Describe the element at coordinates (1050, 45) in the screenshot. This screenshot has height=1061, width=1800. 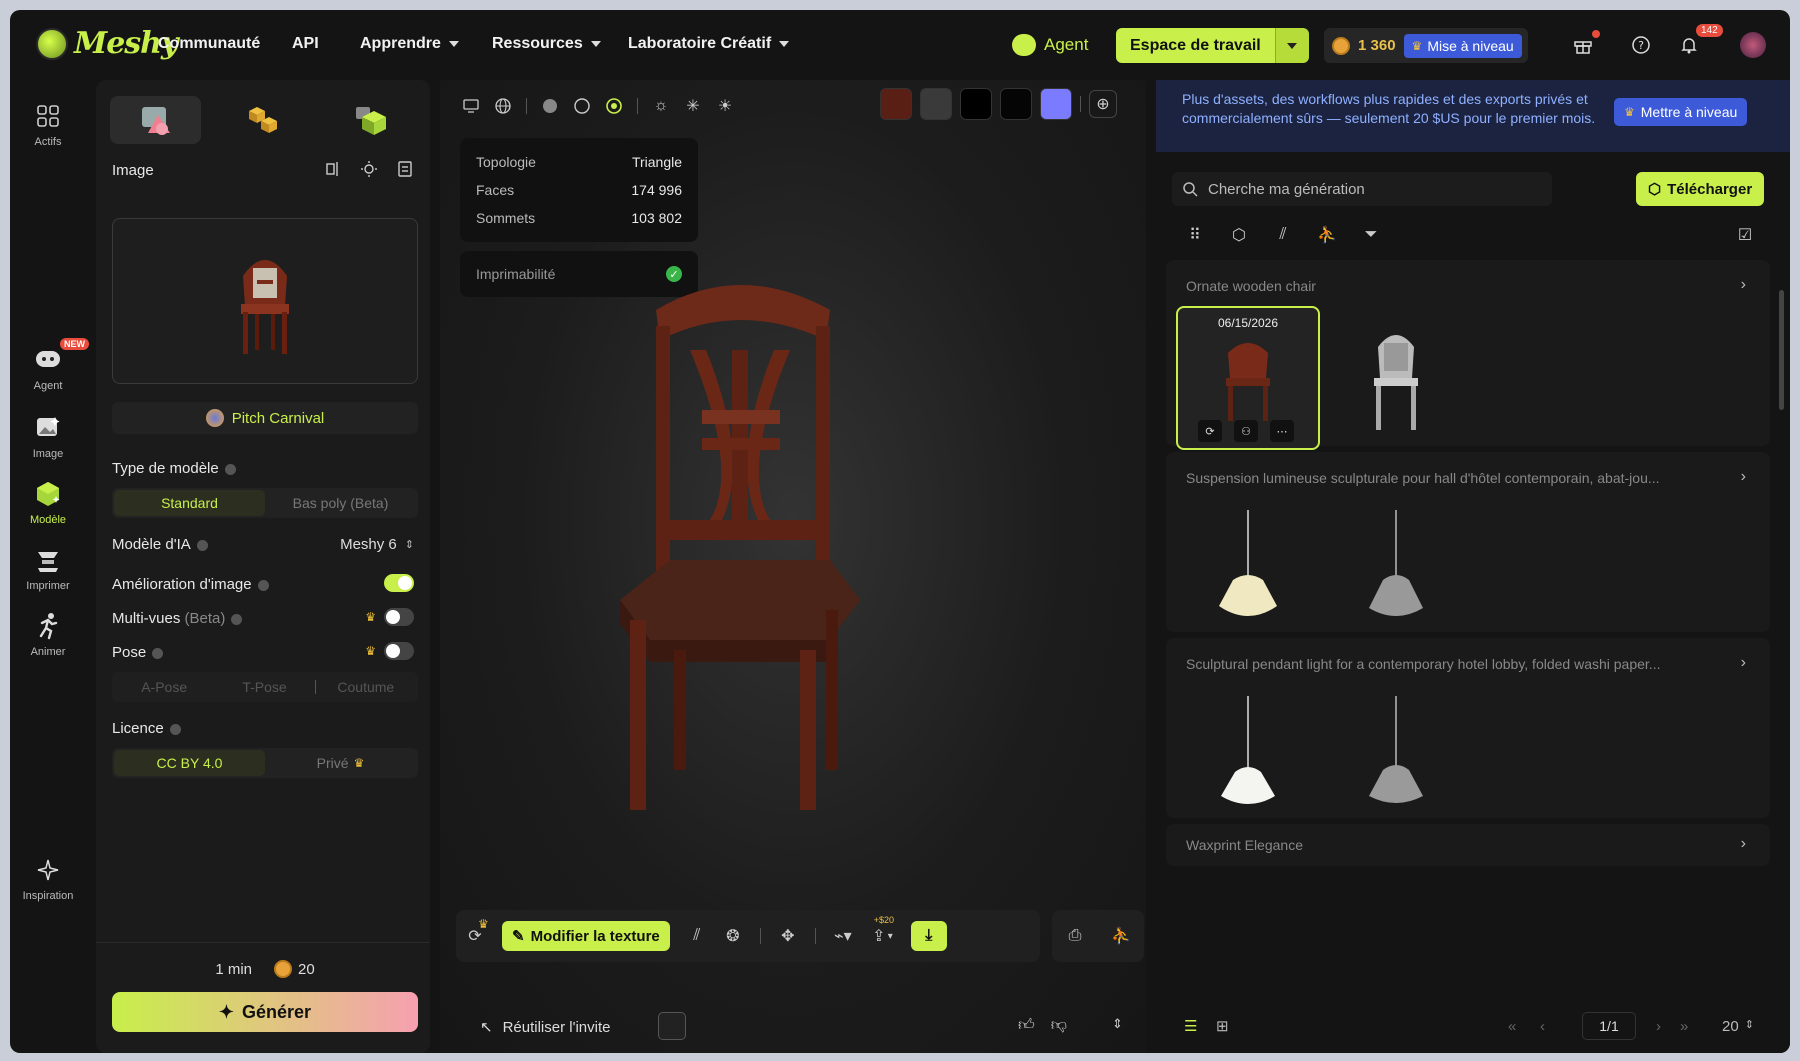
I see `agent-button: Agent` at that location.